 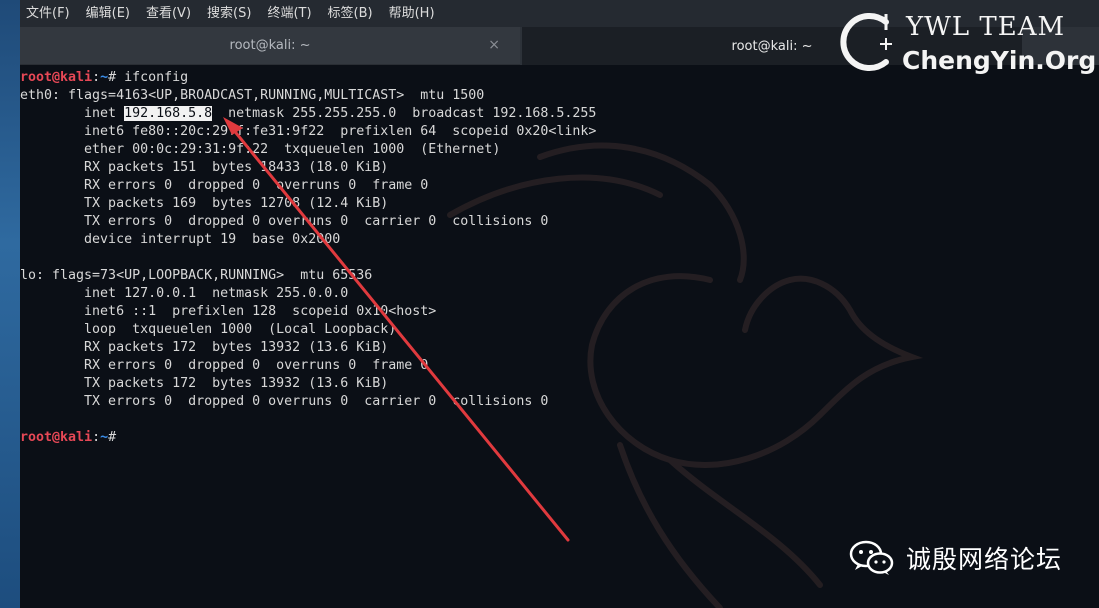 I want to click on output-line: TX packets 172 bytes 13932 (13.6 KiB), so click(x=204, y=383).